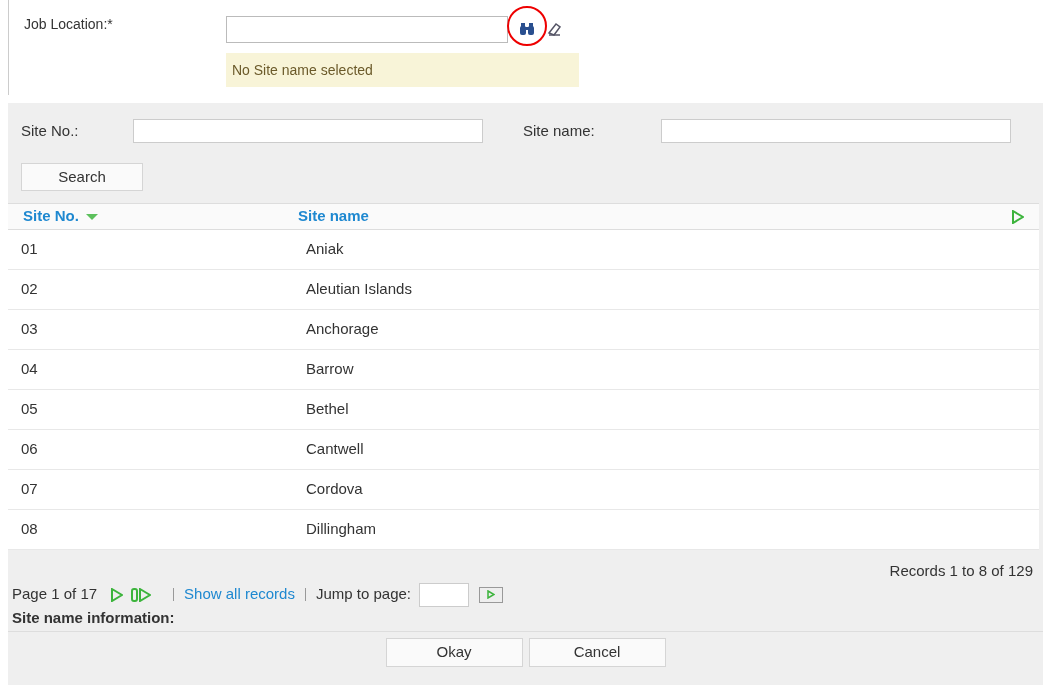  Describe the element at coordinates (325, 249) in the screenshot. I see `table-cell-text: Aniak` at that location.